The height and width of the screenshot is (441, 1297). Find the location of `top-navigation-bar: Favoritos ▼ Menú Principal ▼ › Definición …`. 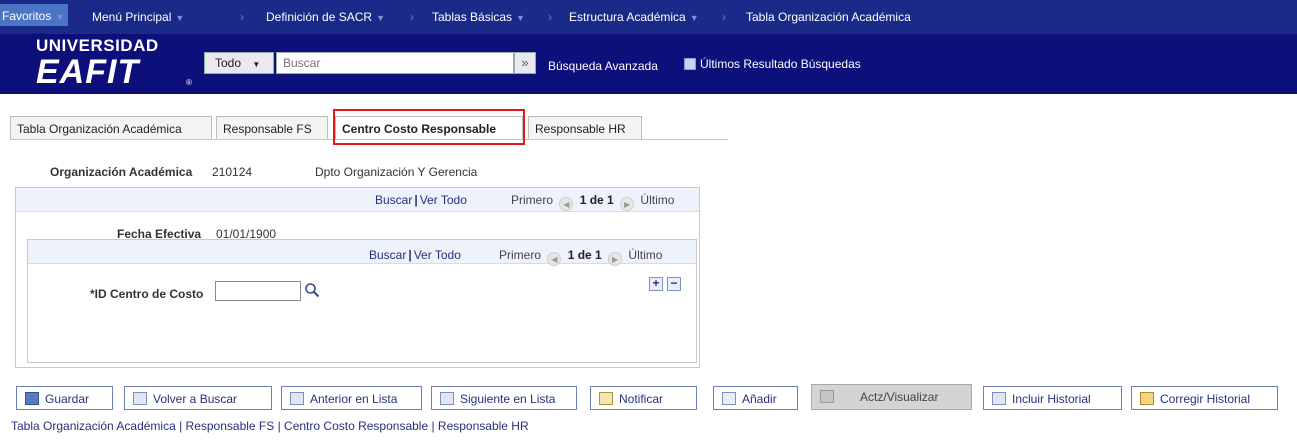

top-navigation-bar: Favoritos ▼ Menú Principal ▼ › Definición … is located at coordinates (648, 17).